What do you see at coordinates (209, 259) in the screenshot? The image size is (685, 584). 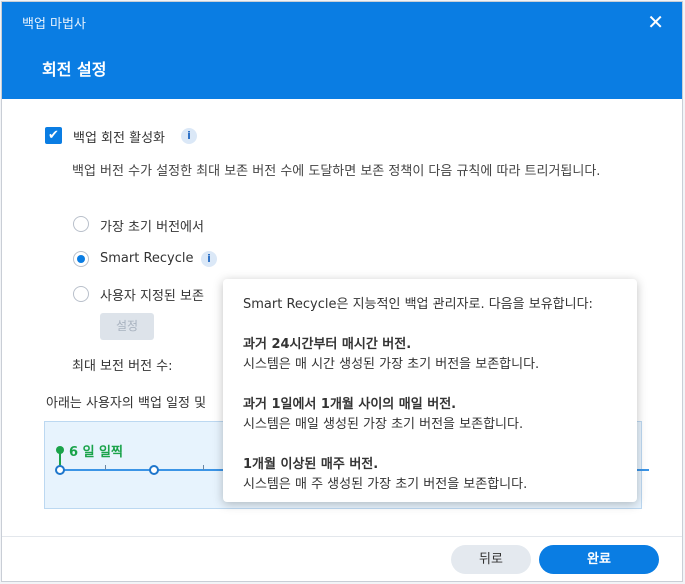 I see `smart-recycle-info-icon: i` at bounding box center [209, 259].